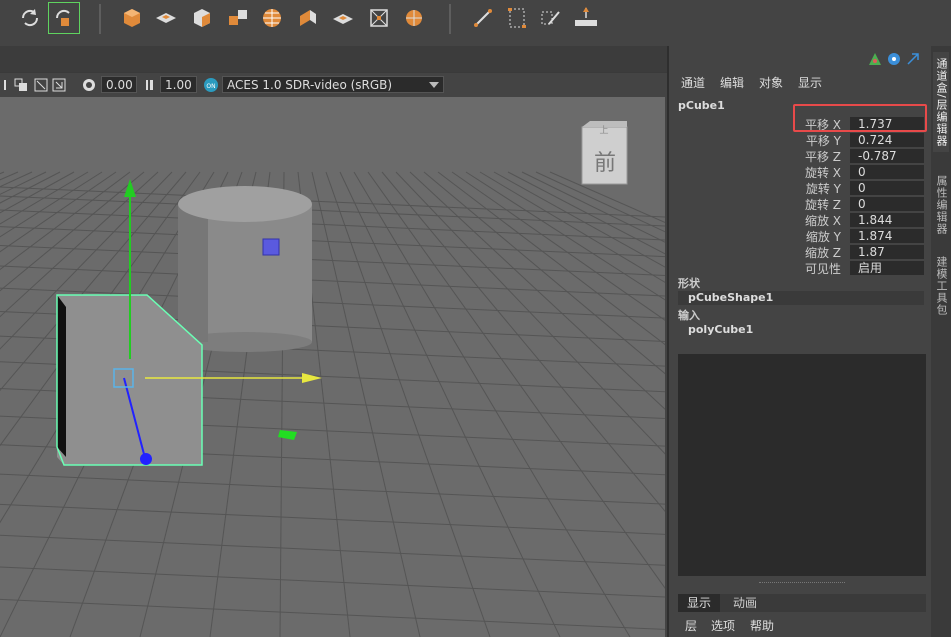  I want to click on main-toolbar, so click(475, 23).